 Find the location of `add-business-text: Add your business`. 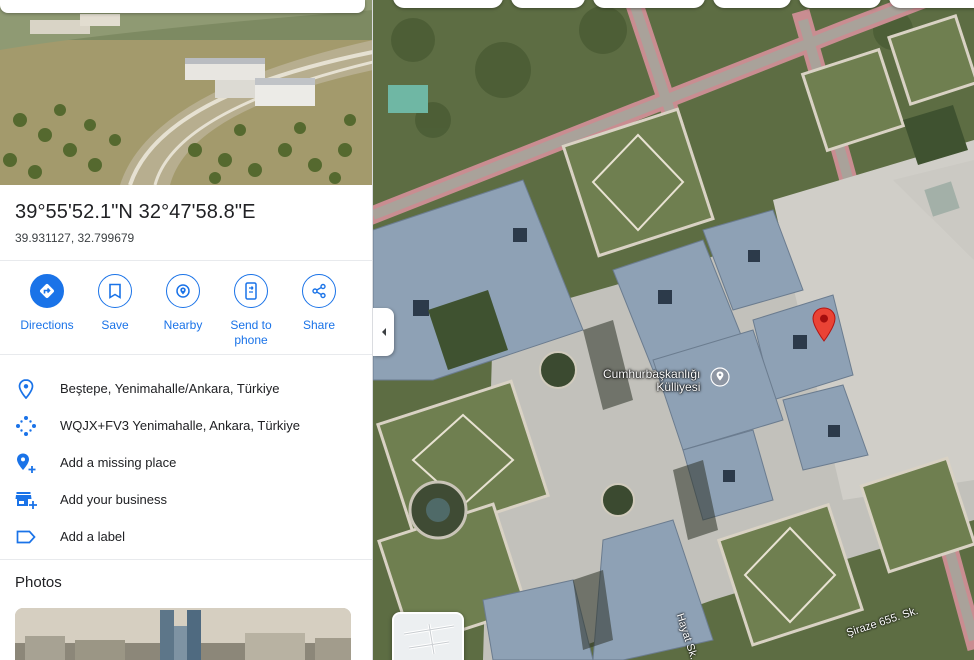

add-business-text: Add your business is located at coordinates (113, 499).